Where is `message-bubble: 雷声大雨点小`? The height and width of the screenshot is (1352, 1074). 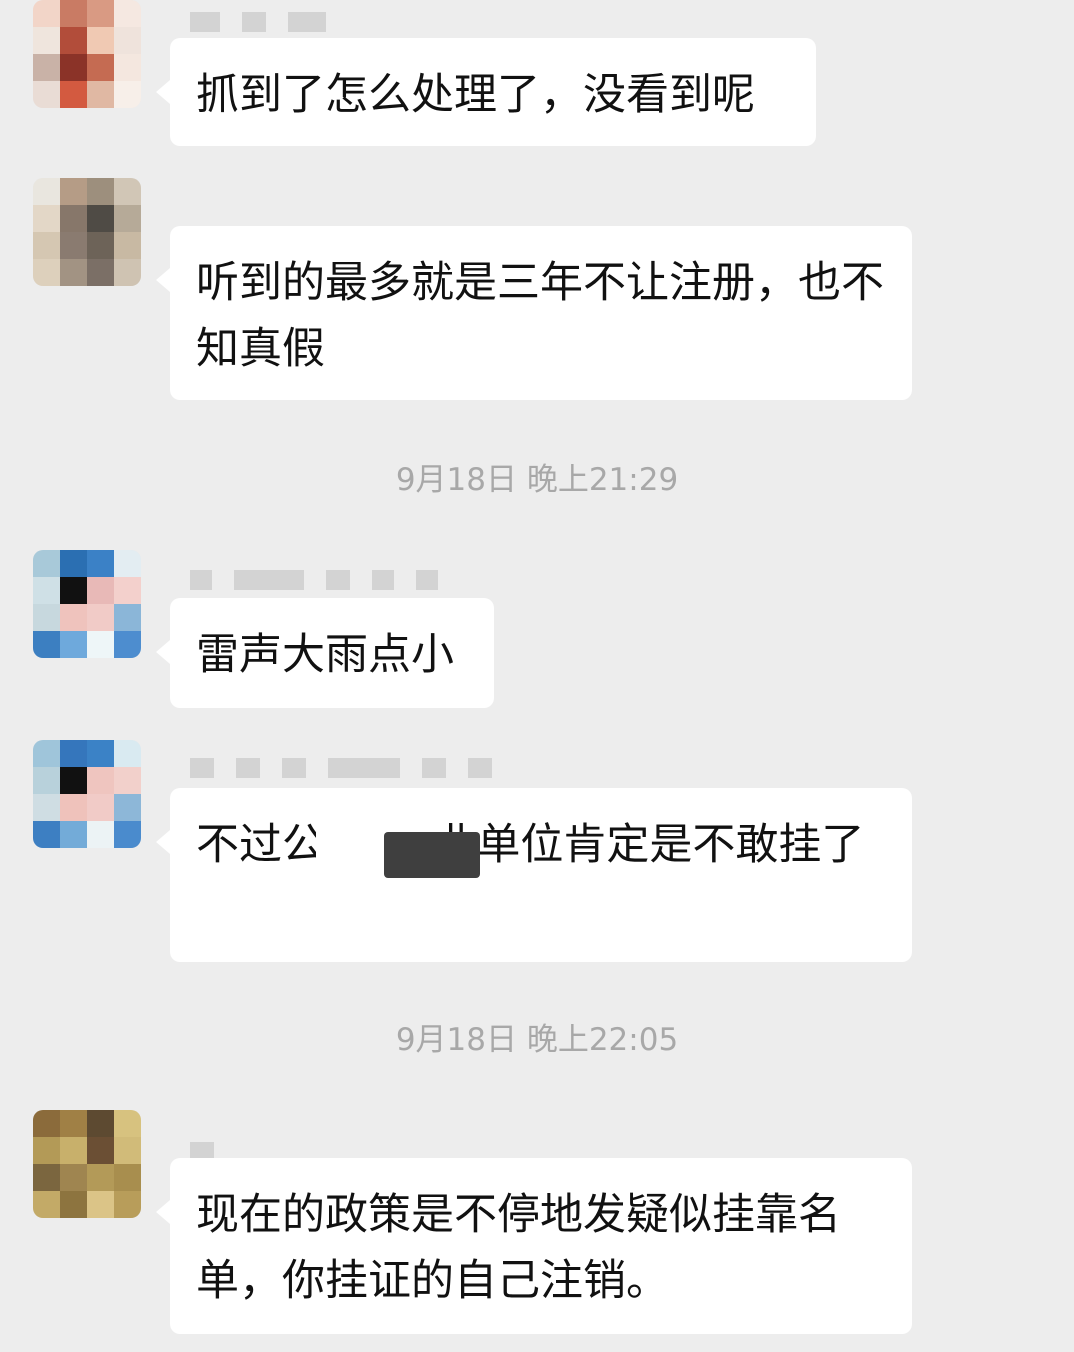
message-bubble: 雷声大雨点小 is located at coordinates (325, 653).